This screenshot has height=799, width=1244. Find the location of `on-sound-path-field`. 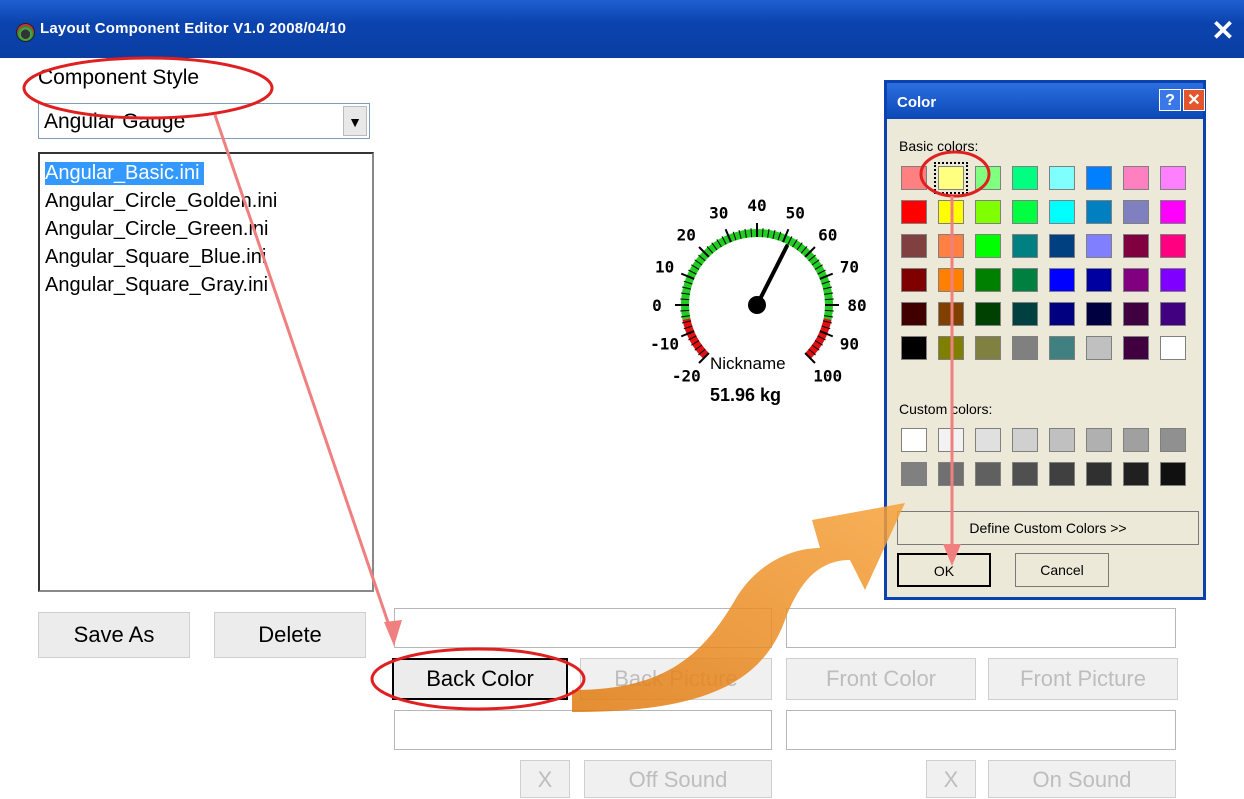

on-sound-path-field is located at coordinates (981, 730).